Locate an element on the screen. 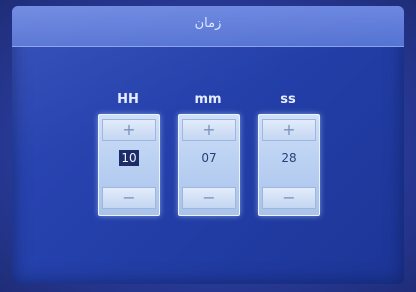 The height and width of the screenshot is (292, 416). minutes-increment-button: + is located at coordinates (209, 130).